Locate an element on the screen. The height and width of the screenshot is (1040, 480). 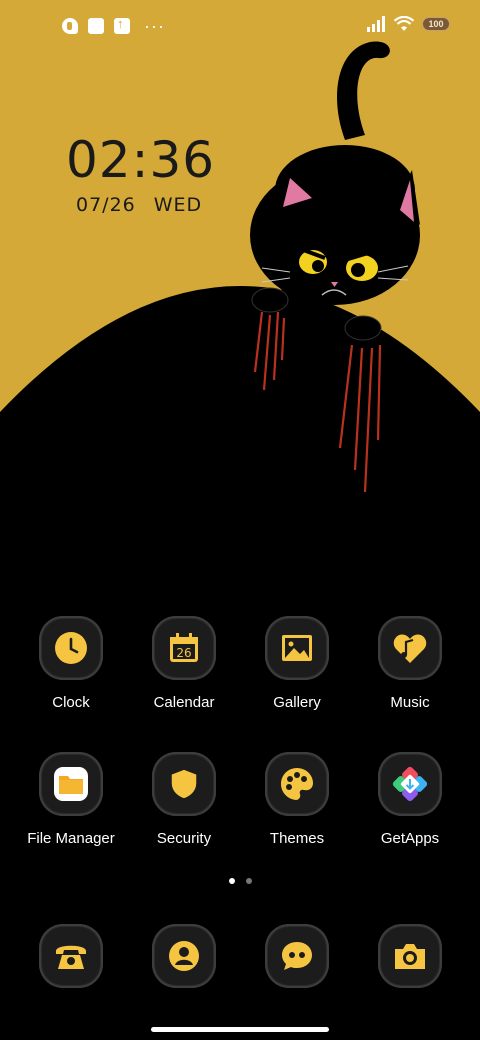
calendar-day: 26 is located at coordinates (183, 653).